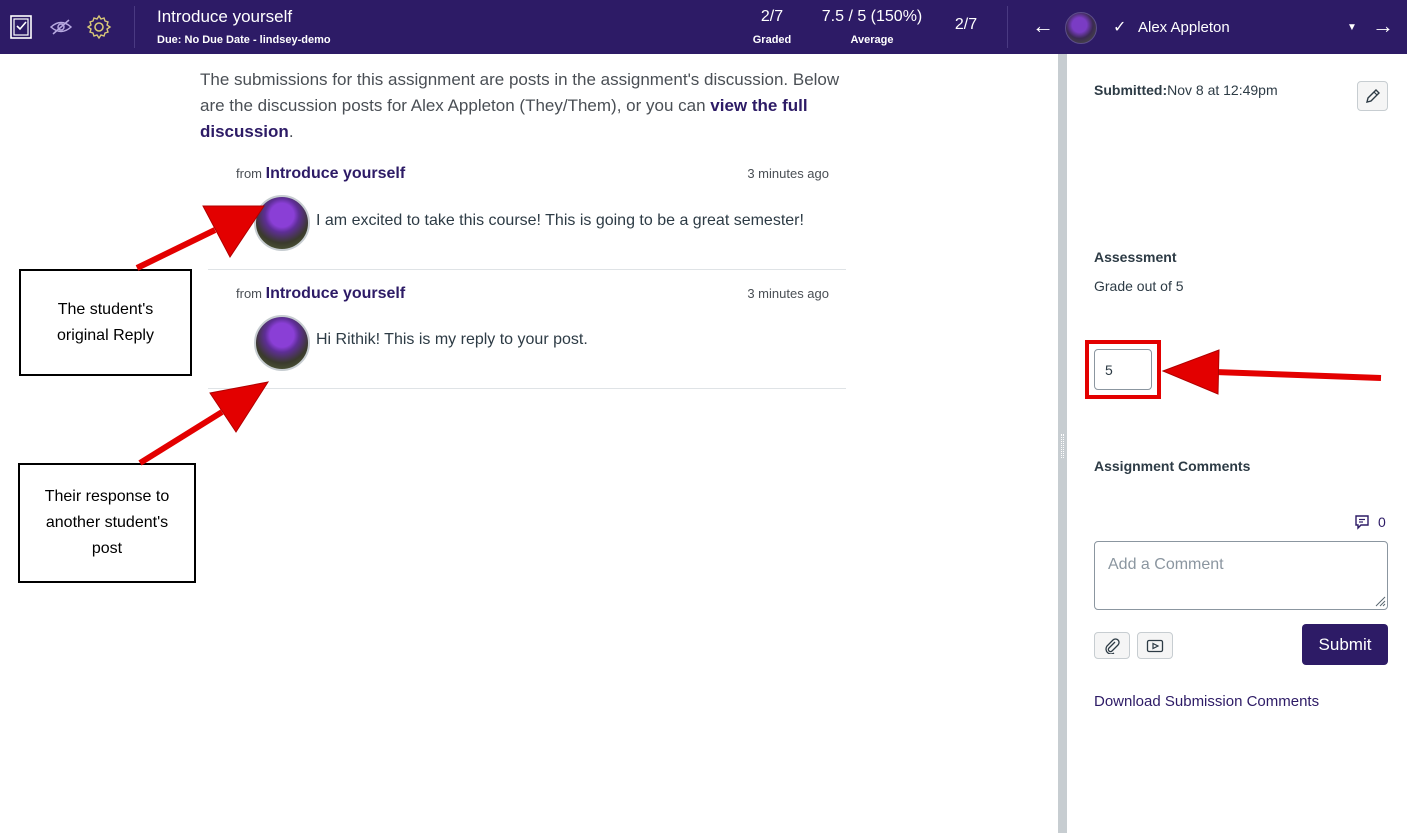  What do you see at coordinates (966, 24) in the screenshot?
I see `student-position: 2/7` at bounding box center [966, 24].